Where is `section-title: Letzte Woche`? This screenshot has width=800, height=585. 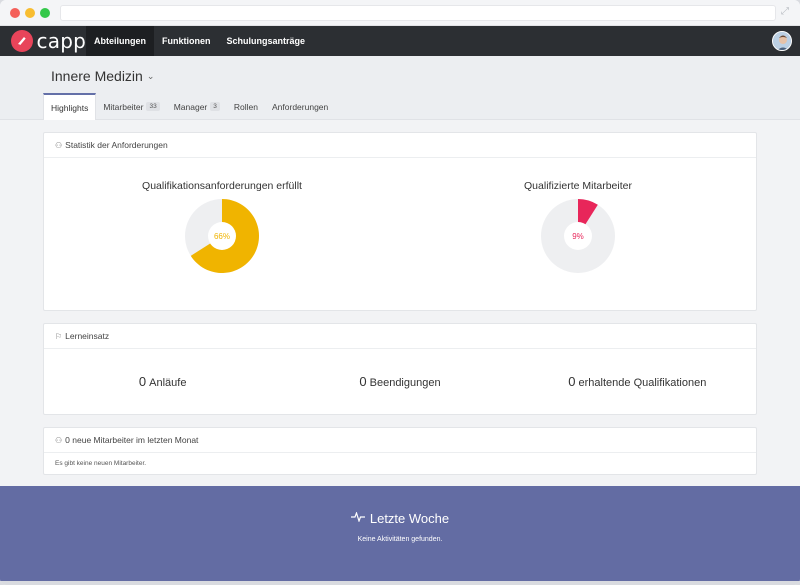
section-title: Letzte Woche is located at coordinates (400, 518).